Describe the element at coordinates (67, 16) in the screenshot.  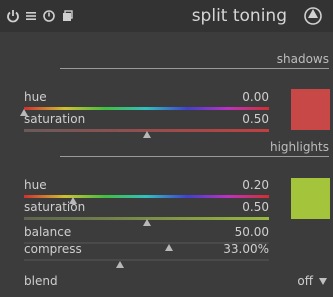
I see `multi-instance-icon` at that location.